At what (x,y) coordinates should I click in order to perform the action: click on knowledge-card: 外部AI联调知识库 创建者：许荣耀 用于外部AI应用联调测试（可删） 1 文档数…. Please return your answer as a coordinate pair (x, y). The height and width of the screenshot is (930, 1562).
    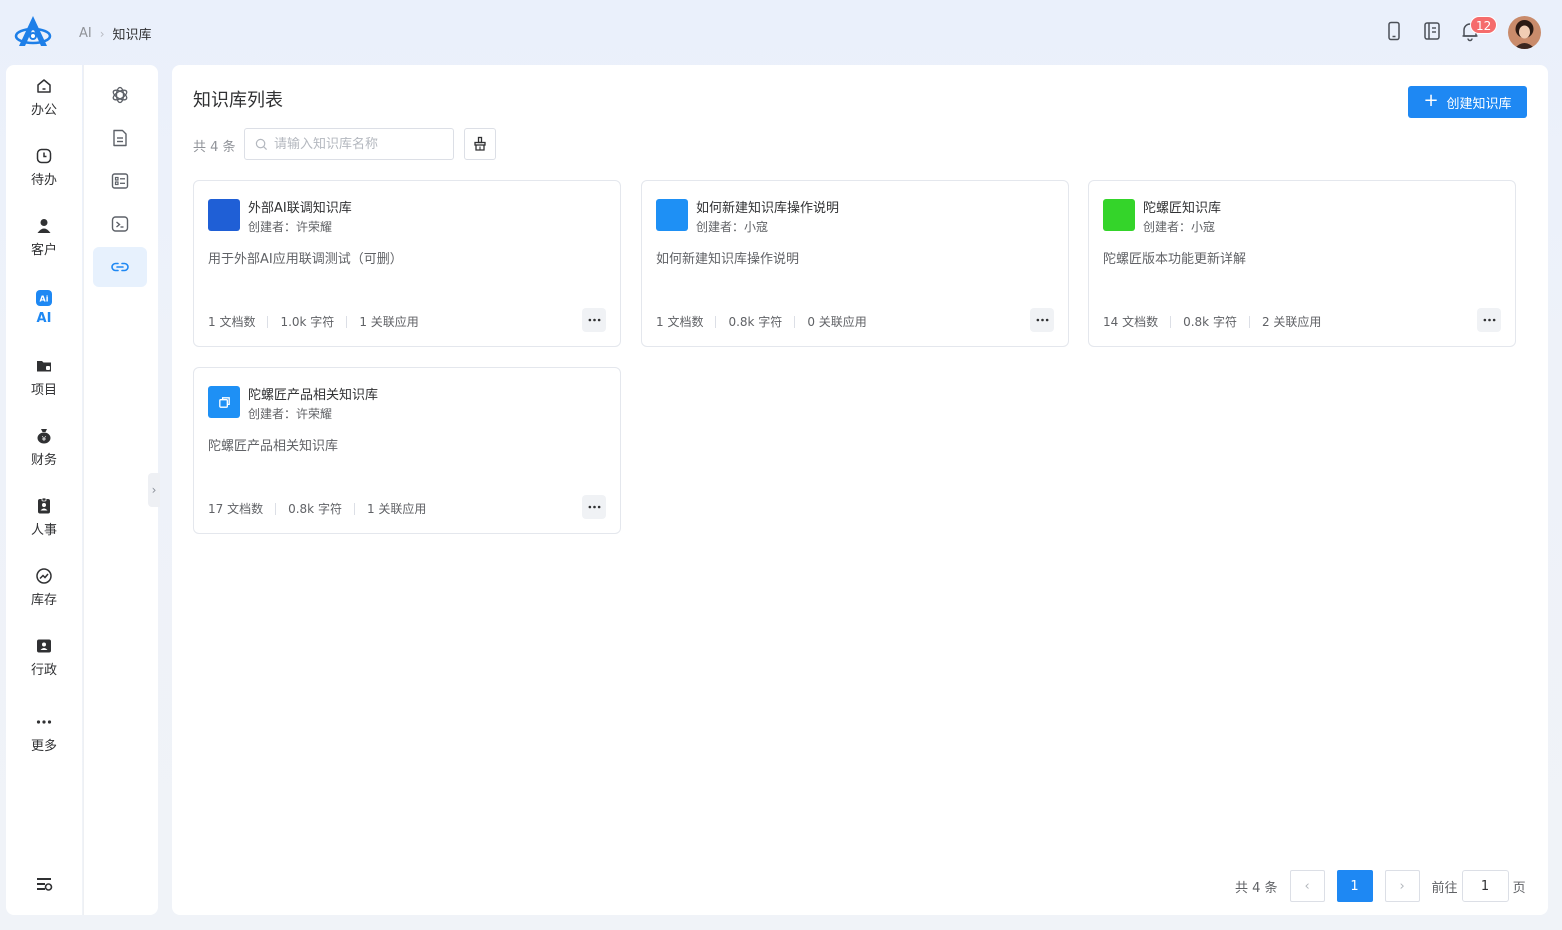
    Looking at the image, I should click on (407, 263).